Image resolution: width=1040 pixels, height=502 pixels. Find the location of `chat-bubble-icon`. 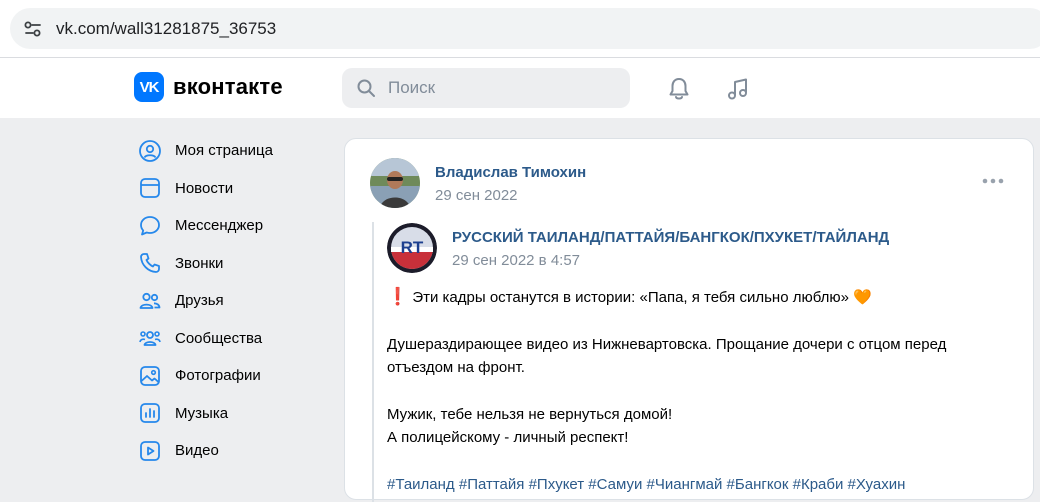

chat-bubble-icon is located at coordinates (150, 226).